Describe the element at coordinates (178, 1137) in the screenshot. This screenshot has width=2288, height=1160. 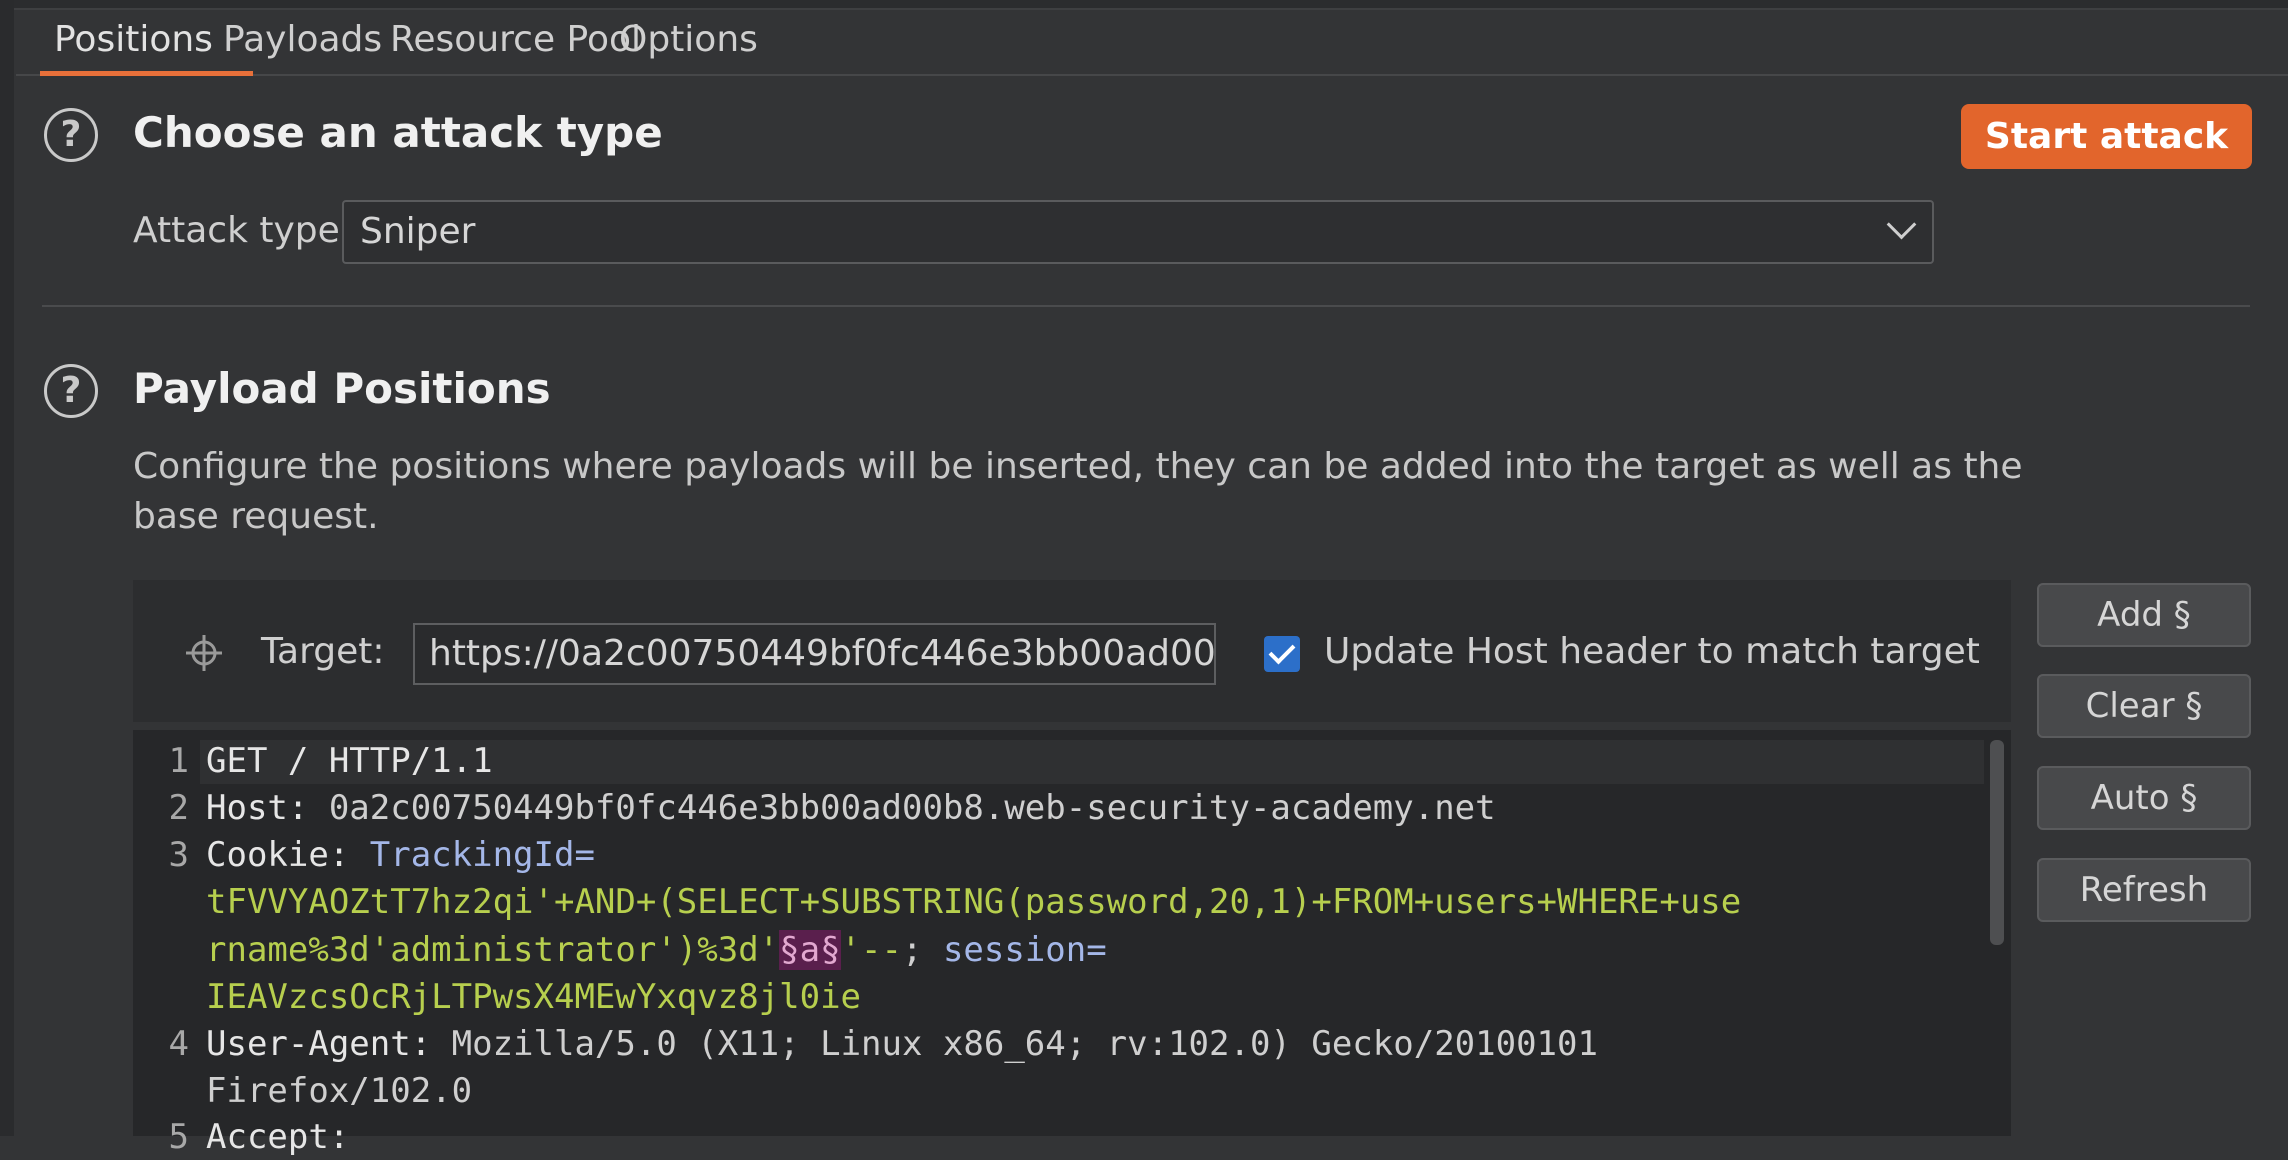
I see `line-number: 5` at that location.